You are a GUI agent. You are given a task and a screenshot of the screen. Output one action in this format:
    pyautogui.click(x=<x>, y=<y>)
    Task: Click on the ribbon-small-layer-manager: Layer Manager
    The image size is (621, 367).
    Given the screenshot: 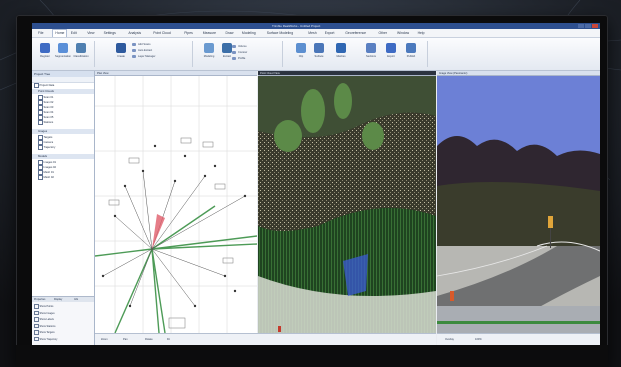 What is the action you would take?
    pyautogui.click(x=143, y=56)
    